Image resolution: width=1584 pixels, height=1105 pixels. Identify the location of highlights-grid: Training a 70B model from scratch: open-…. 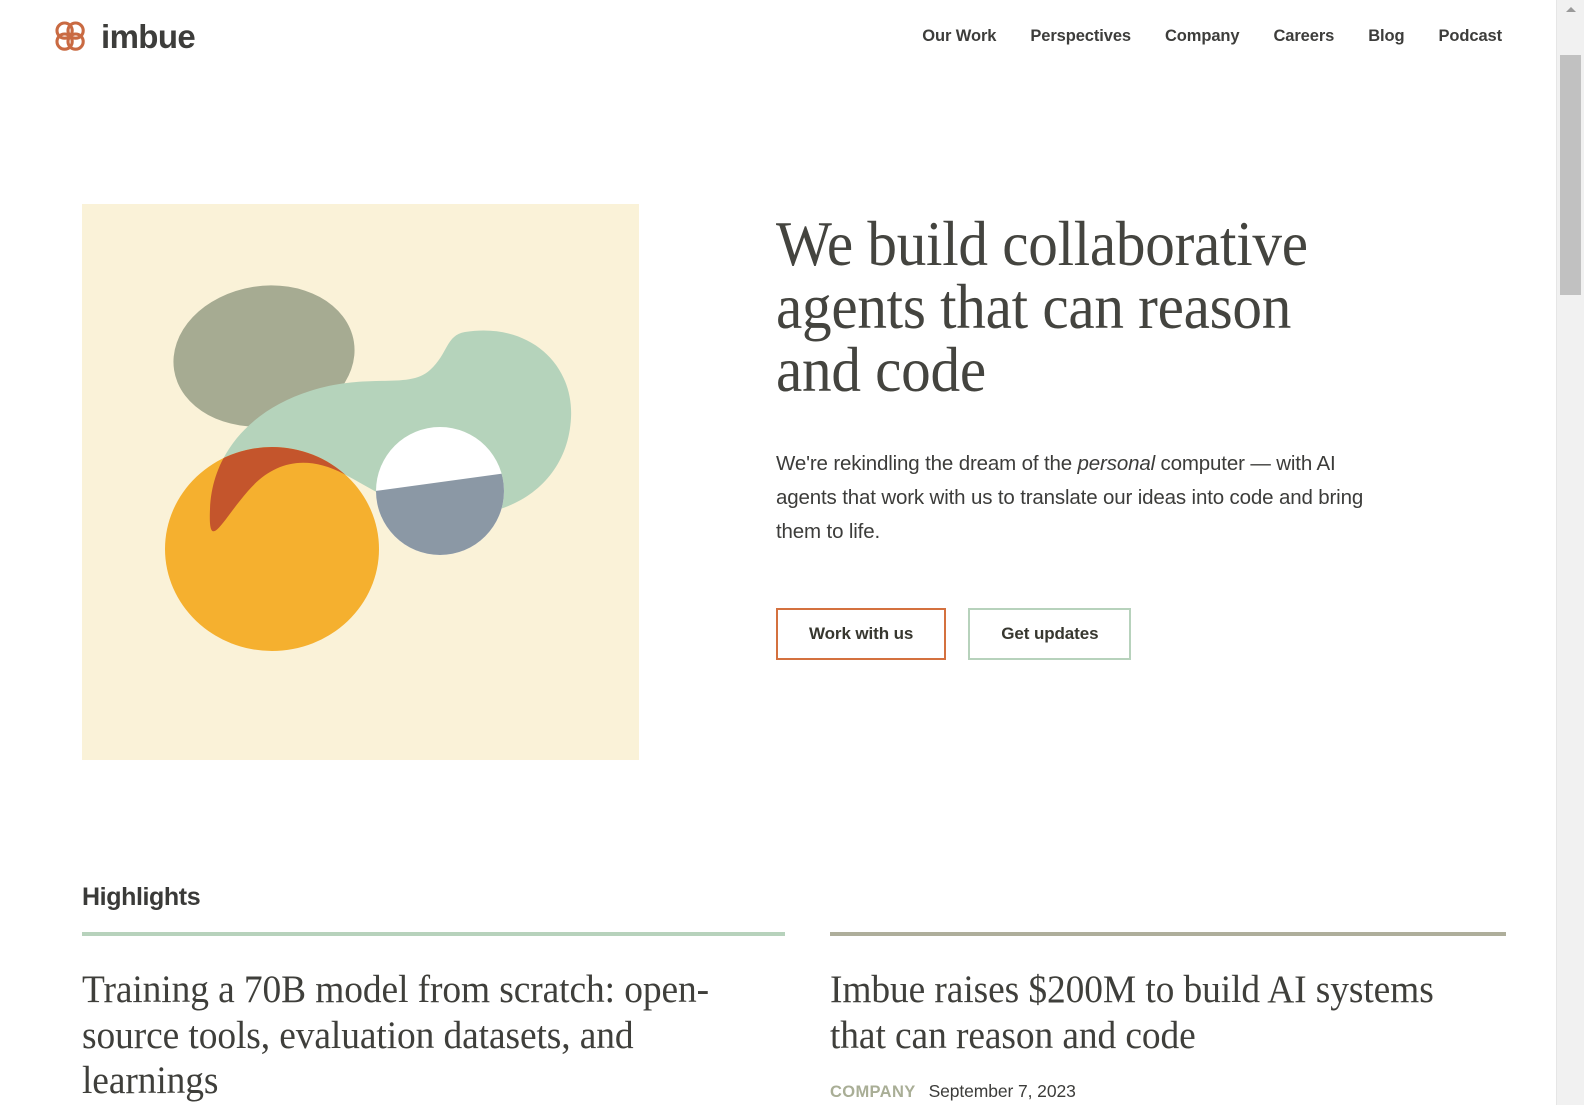
(778, 1018).